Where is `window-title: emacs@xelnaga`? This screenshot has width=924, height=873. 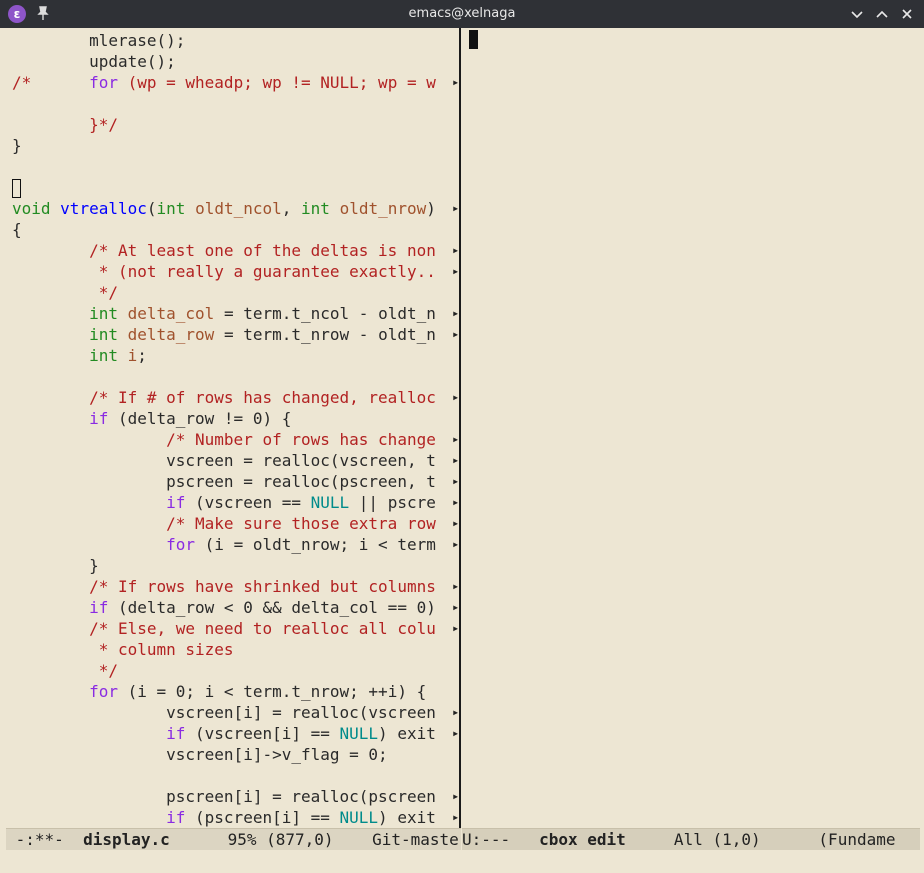
window-title: emacs@xelnaga is located at coordinates (462, 13).